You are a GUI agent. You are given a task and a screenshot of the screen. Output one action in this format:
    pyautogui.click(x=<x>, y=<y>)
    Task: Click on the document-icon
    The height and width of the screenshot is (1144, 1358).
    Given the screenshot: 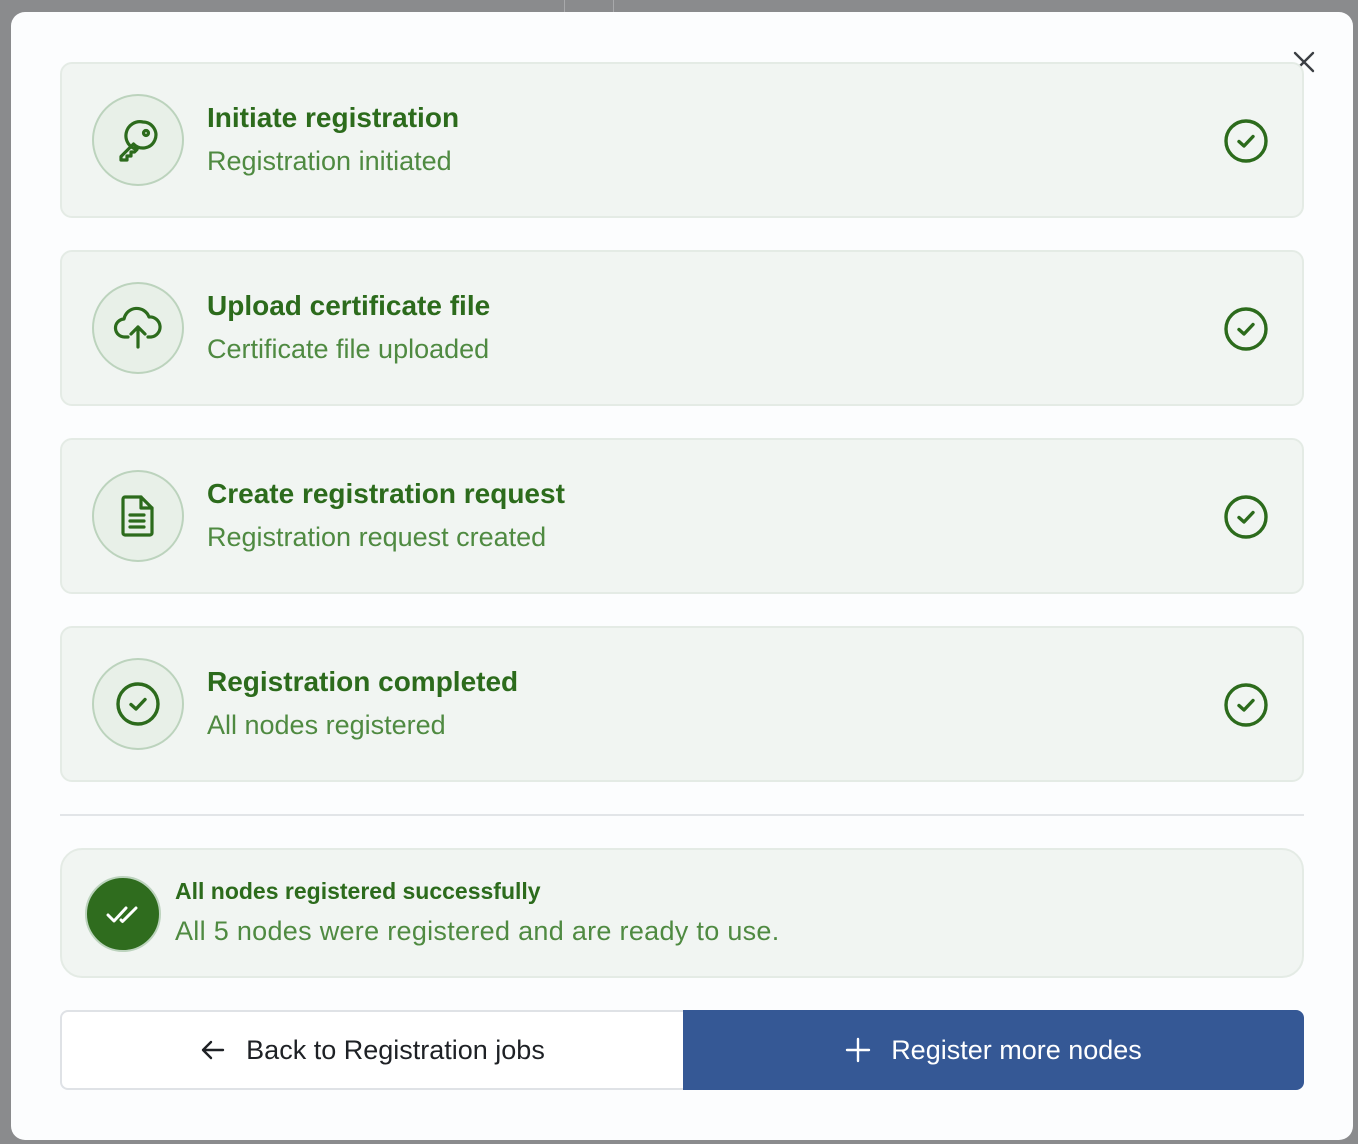 What is the action you would take?
    pyautogui.click(x=137, y=516)
    